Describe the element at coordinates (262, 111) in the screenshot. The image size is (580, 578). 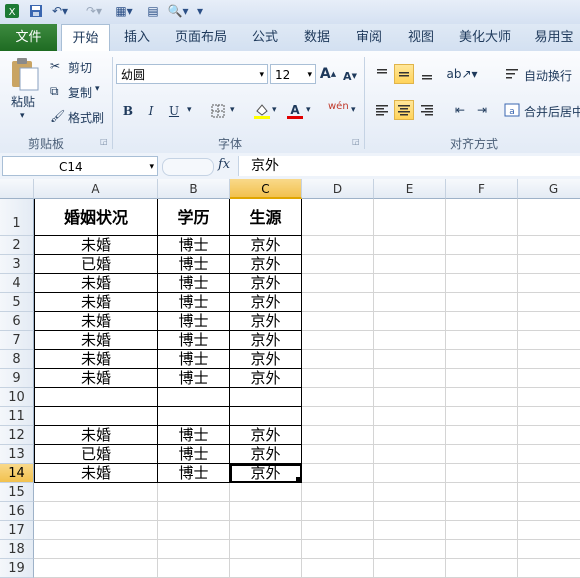
I see `fill-color-icon` at that location.